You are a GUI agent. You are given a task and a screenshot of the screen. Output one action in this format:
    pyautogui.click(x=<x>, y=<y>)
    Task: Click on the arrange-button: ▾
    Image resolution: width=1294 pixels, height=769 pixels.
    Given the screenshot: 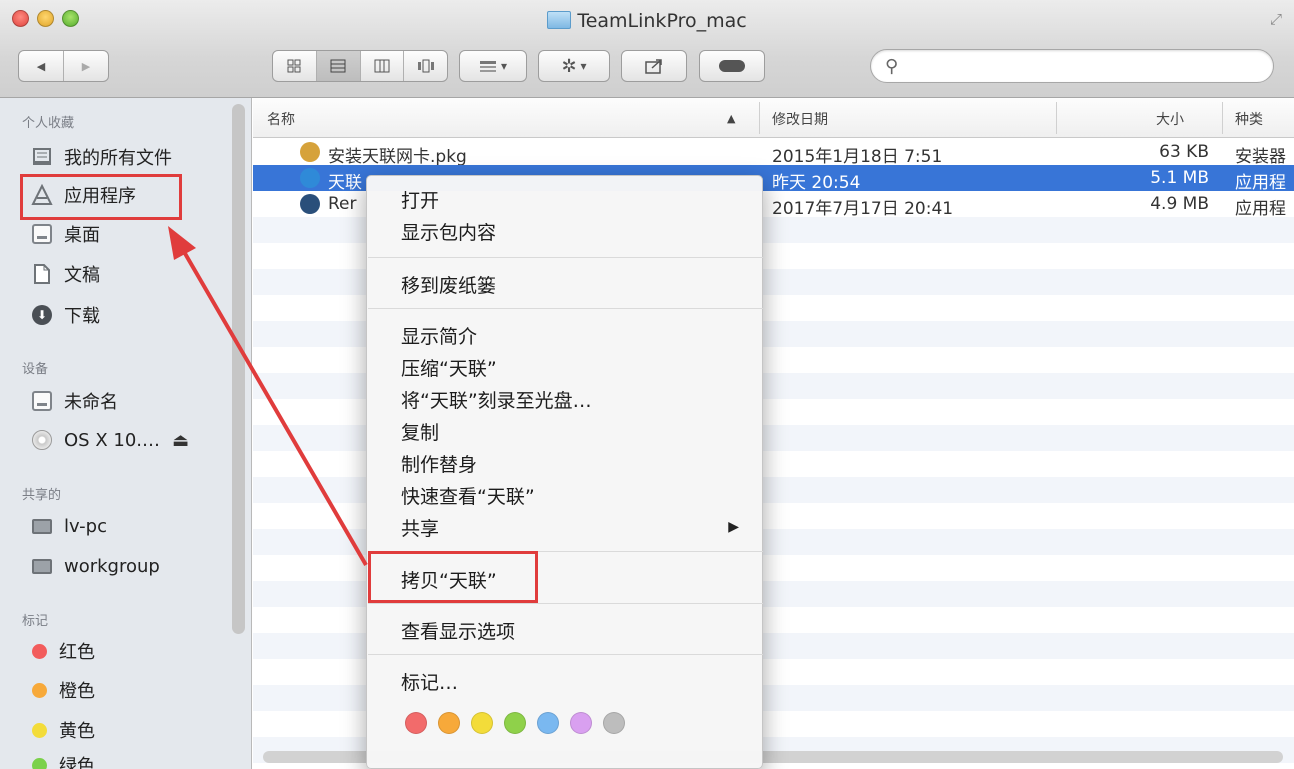 What is the action you would take?
    pyautogui.click(x=493, y=66)
    